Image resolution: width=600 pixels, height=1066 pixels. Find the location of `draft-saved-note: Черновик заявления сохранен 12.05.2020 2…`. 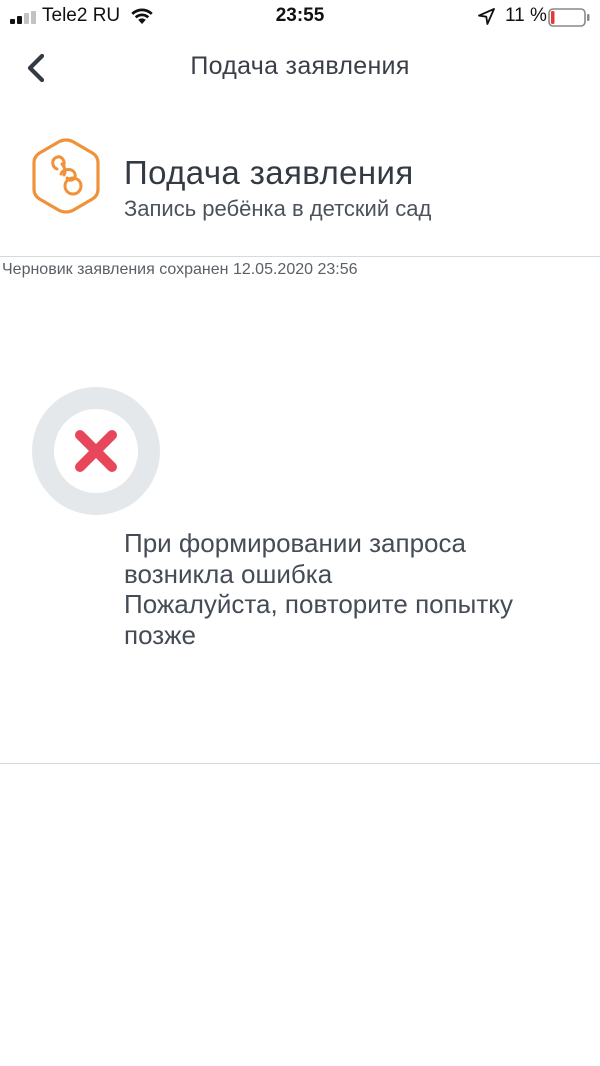

draft-saved-note: Черновик заявления сохранен 12.05.2020 2… is located at coordinates (180, 269).